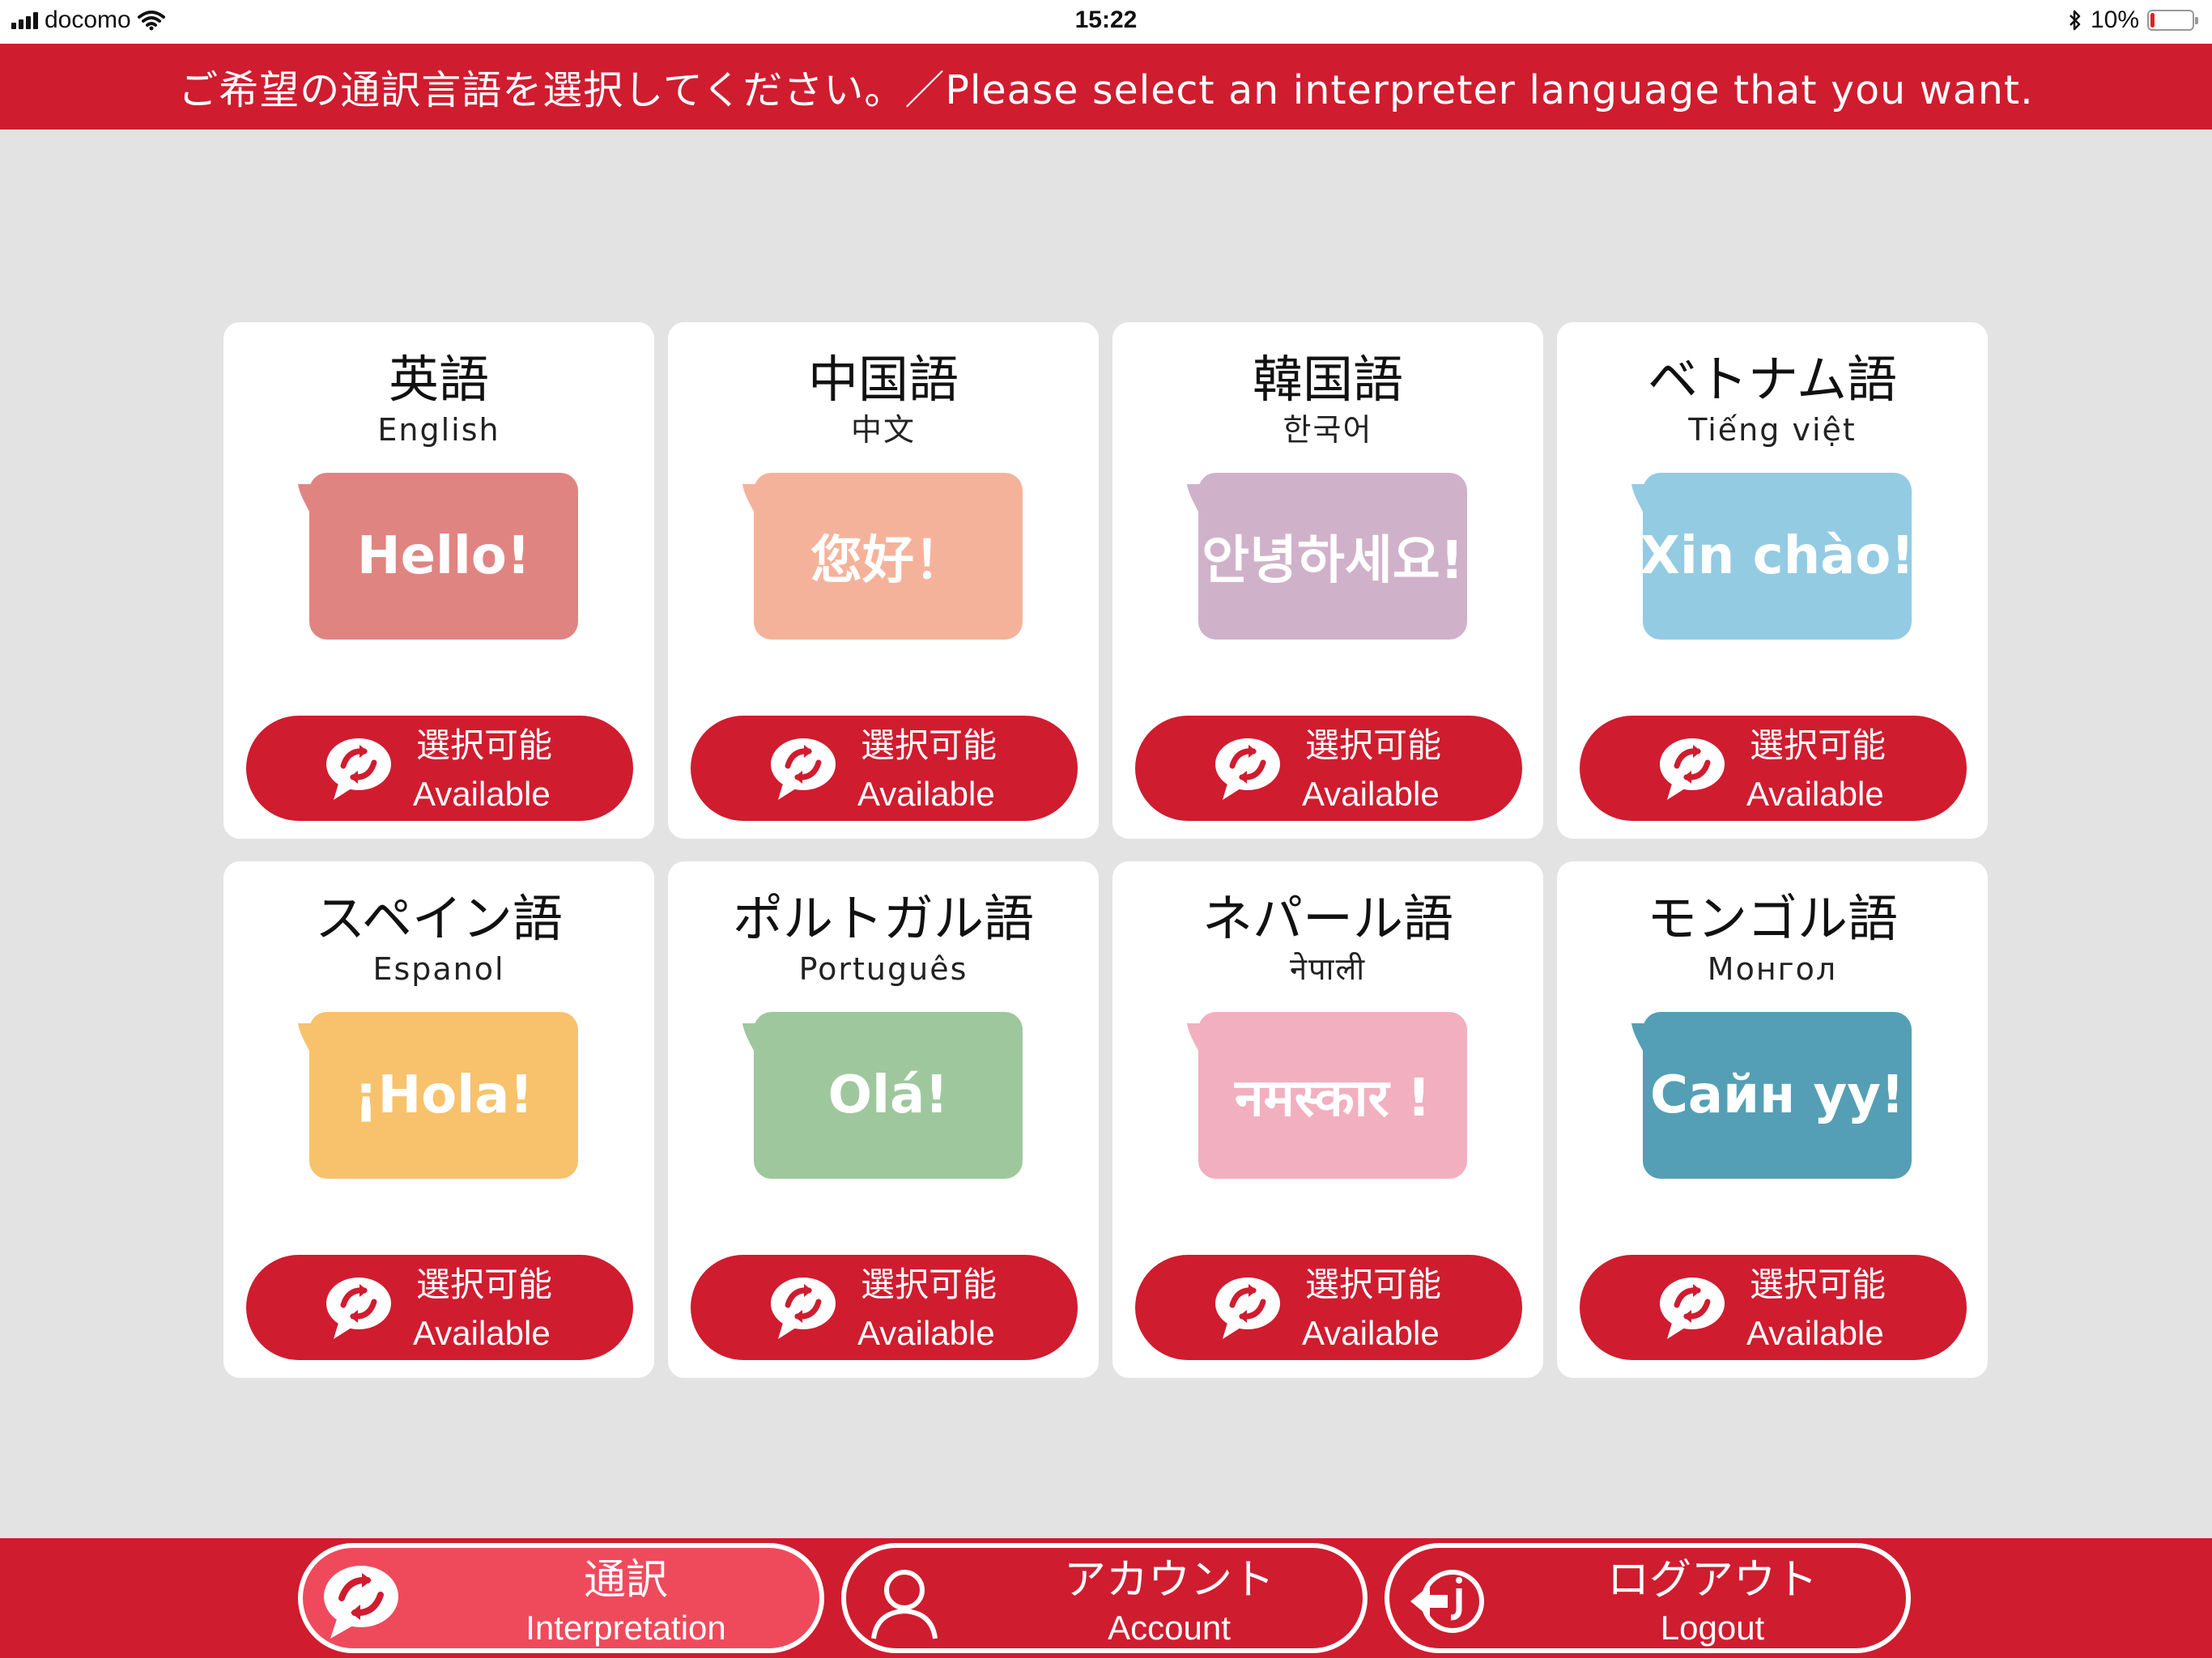 The width and height of the screenshot is (2212, 1658). What do you see at coordinates (1170, 1628) in the screenshot?
I see `nav-account-label-en: Account` at bounding box center [1170, 1628].